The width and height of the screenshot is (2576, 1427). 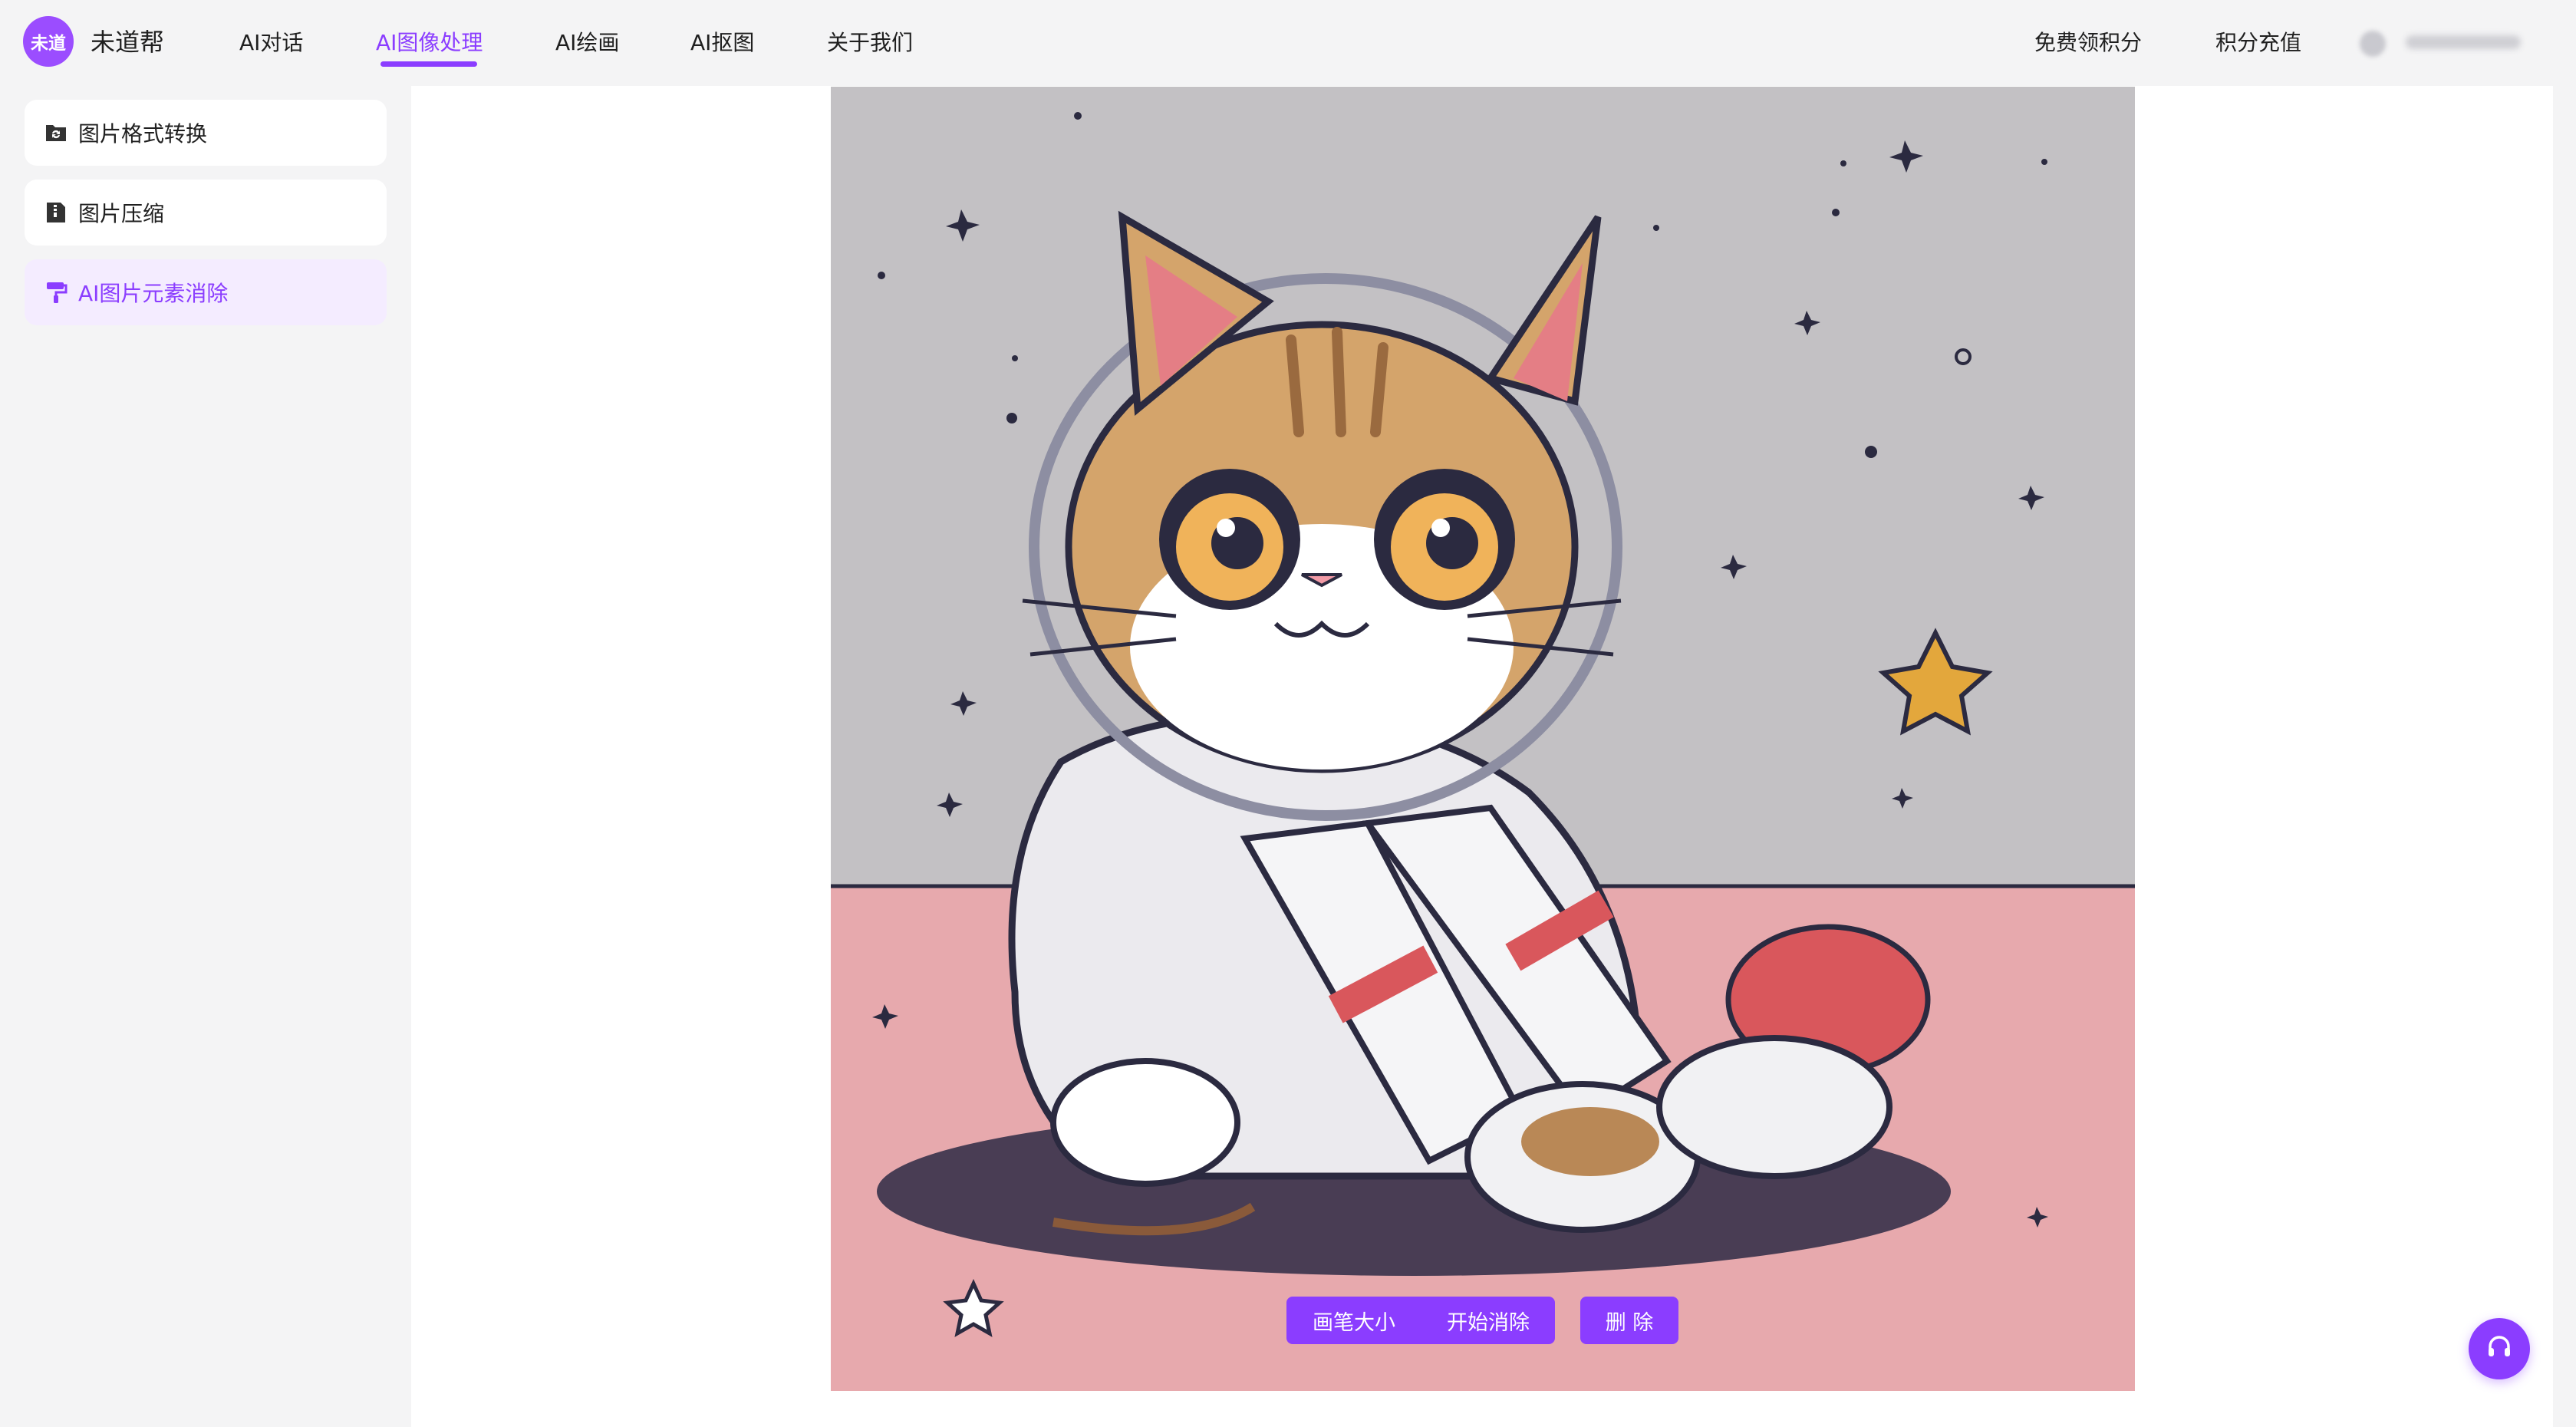 What do you see at coordinates (2258, 41) in the screenshot?
I see `recharge-link: 积分充值` at bounding box center [2258, 41].